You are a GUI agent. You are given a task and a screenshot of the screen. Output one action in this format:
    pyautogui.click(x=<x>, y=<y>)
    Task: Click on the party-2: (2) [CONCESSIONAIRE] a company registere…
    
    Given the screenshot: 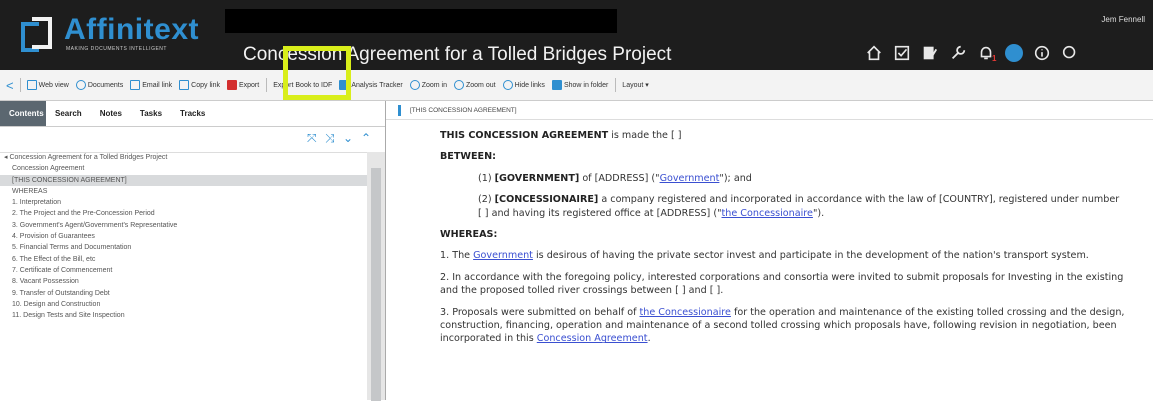 What is the action you would take?
    pyautogui.click(x=799, y=206)
    